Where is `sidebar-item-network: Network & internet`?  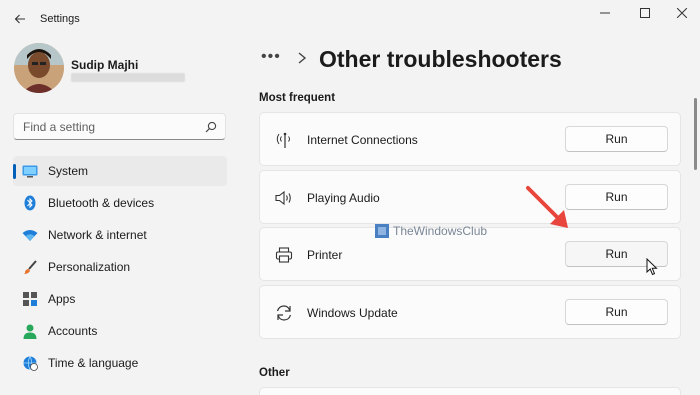 sidebar-item-network: Network & internet is located at coordinates (120, 235).